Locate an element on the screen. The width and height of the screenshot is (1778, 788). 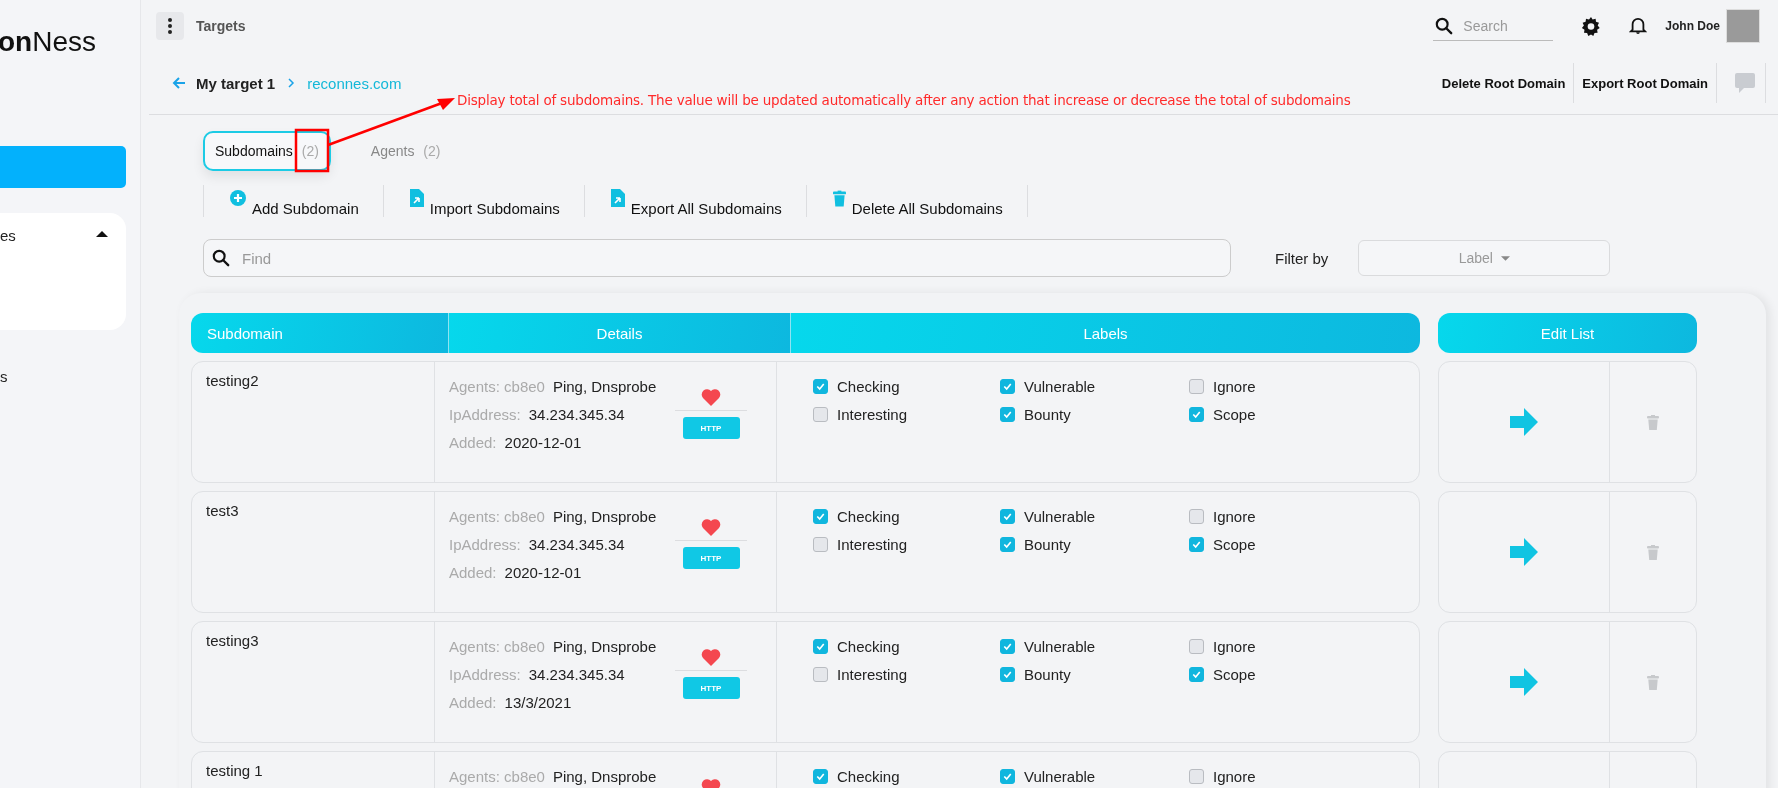
subdomain-name: testing 1 is located at coordinates (234, 770).